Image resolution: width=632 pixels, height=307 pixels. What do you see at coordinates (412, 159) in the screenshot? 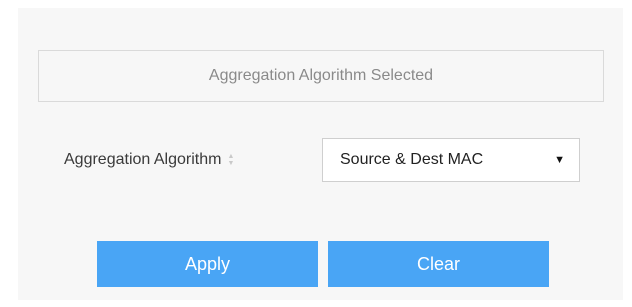
I see `select-value: Source & Dest MAC` at bounding box center [412, 159].